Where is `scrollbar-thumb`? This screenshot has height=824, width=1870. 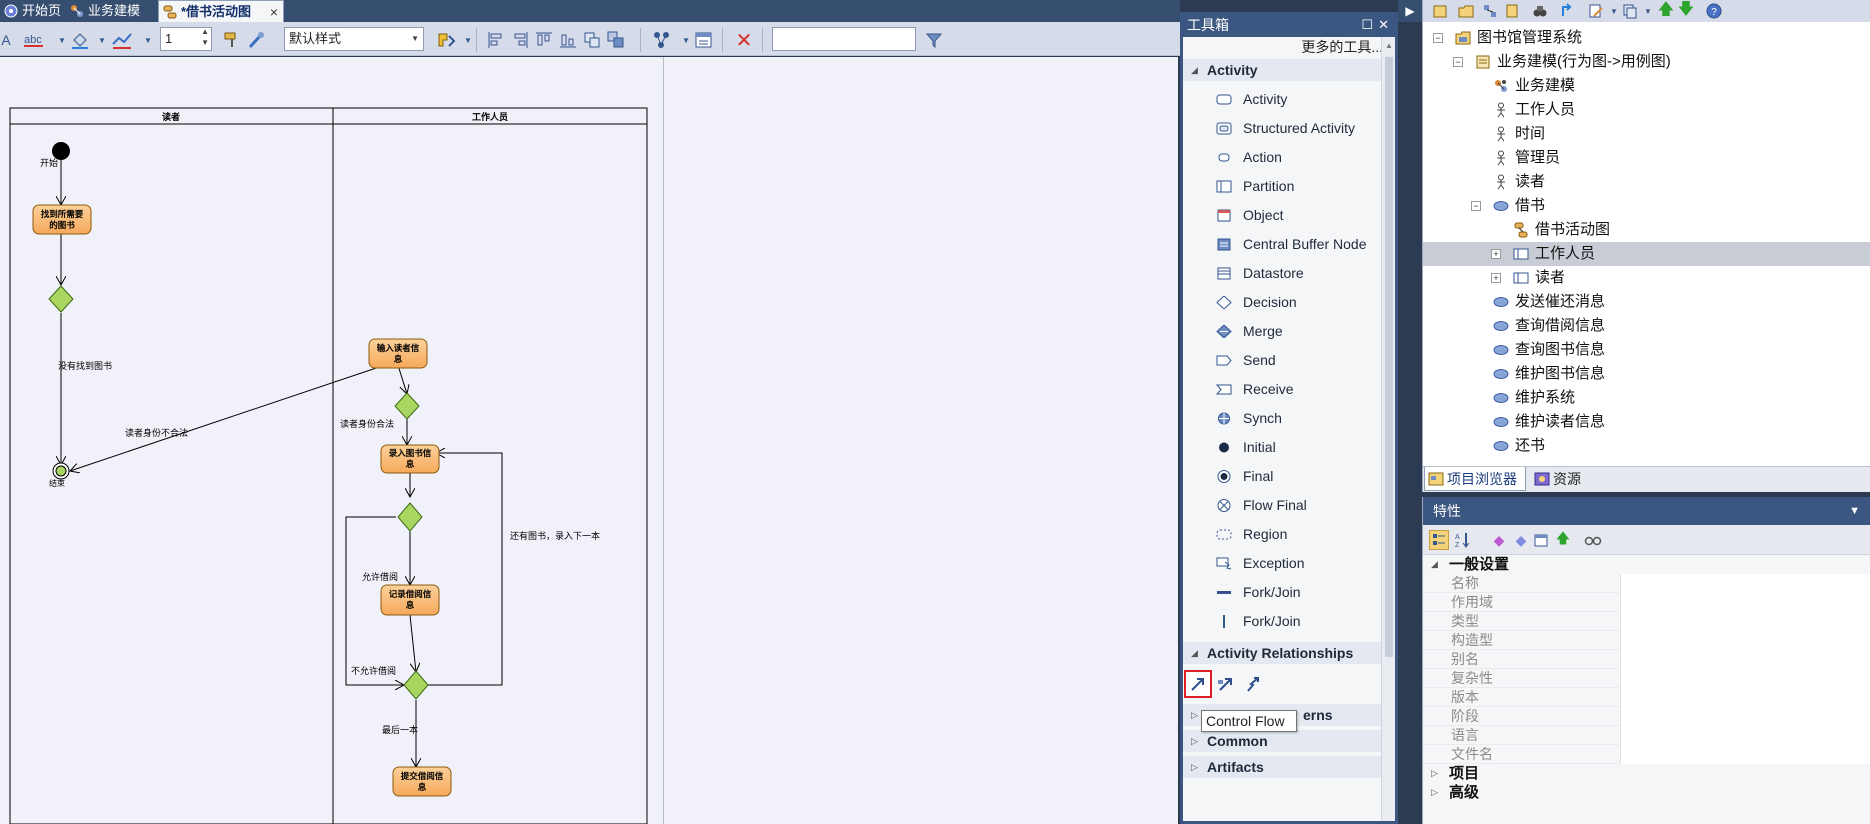
scrollbar-thumb is located at coordinates (1389, 357).